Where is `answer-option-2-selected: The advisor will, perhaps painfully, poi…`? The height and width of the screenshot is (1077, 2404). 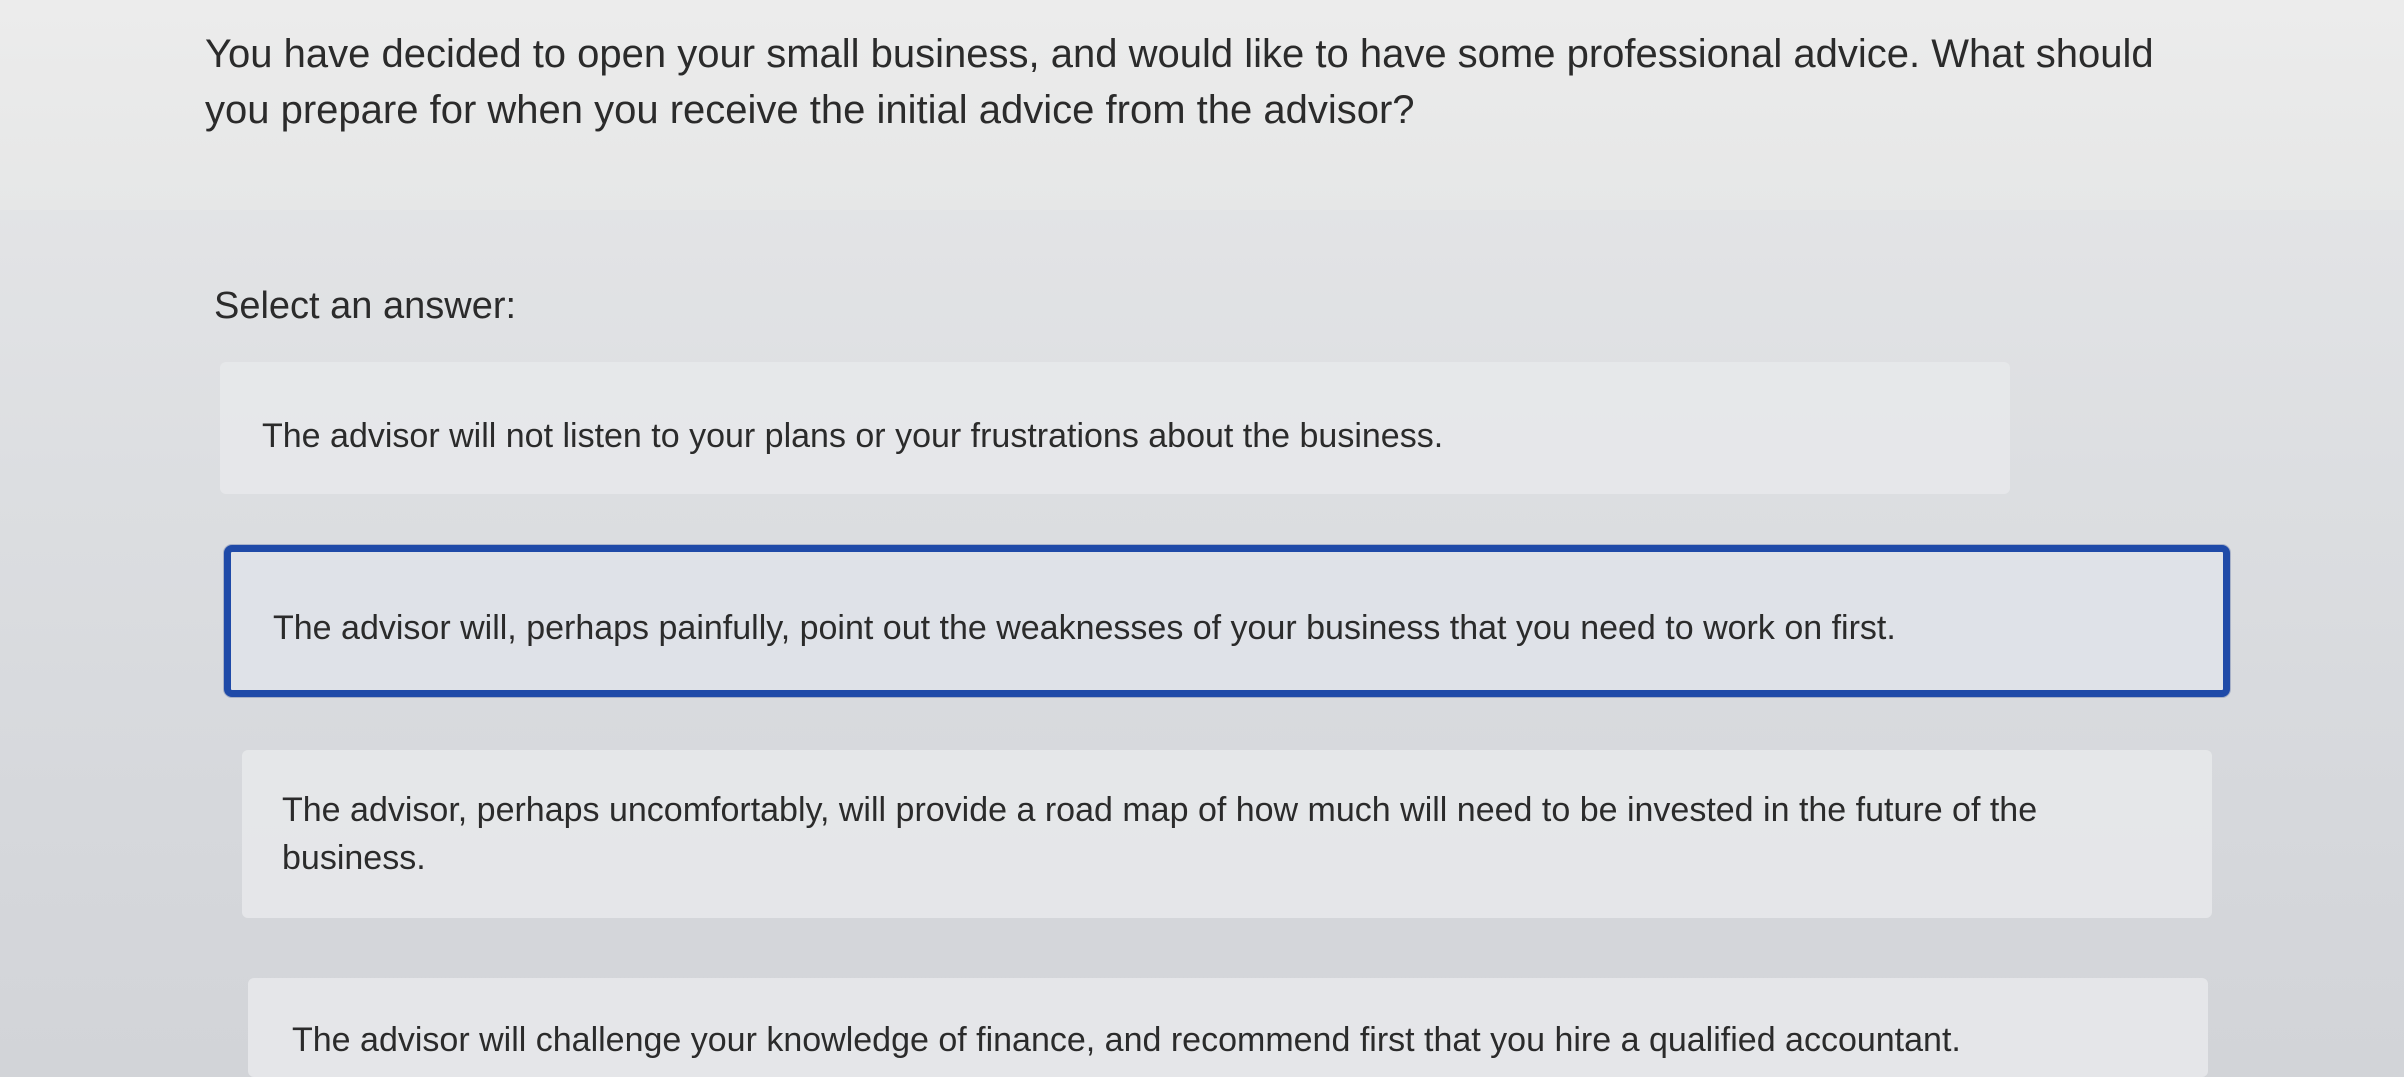
answer-option-2-selected: The advisor will, perhaps painfully, poi… is located at coordinates (1227, 621).